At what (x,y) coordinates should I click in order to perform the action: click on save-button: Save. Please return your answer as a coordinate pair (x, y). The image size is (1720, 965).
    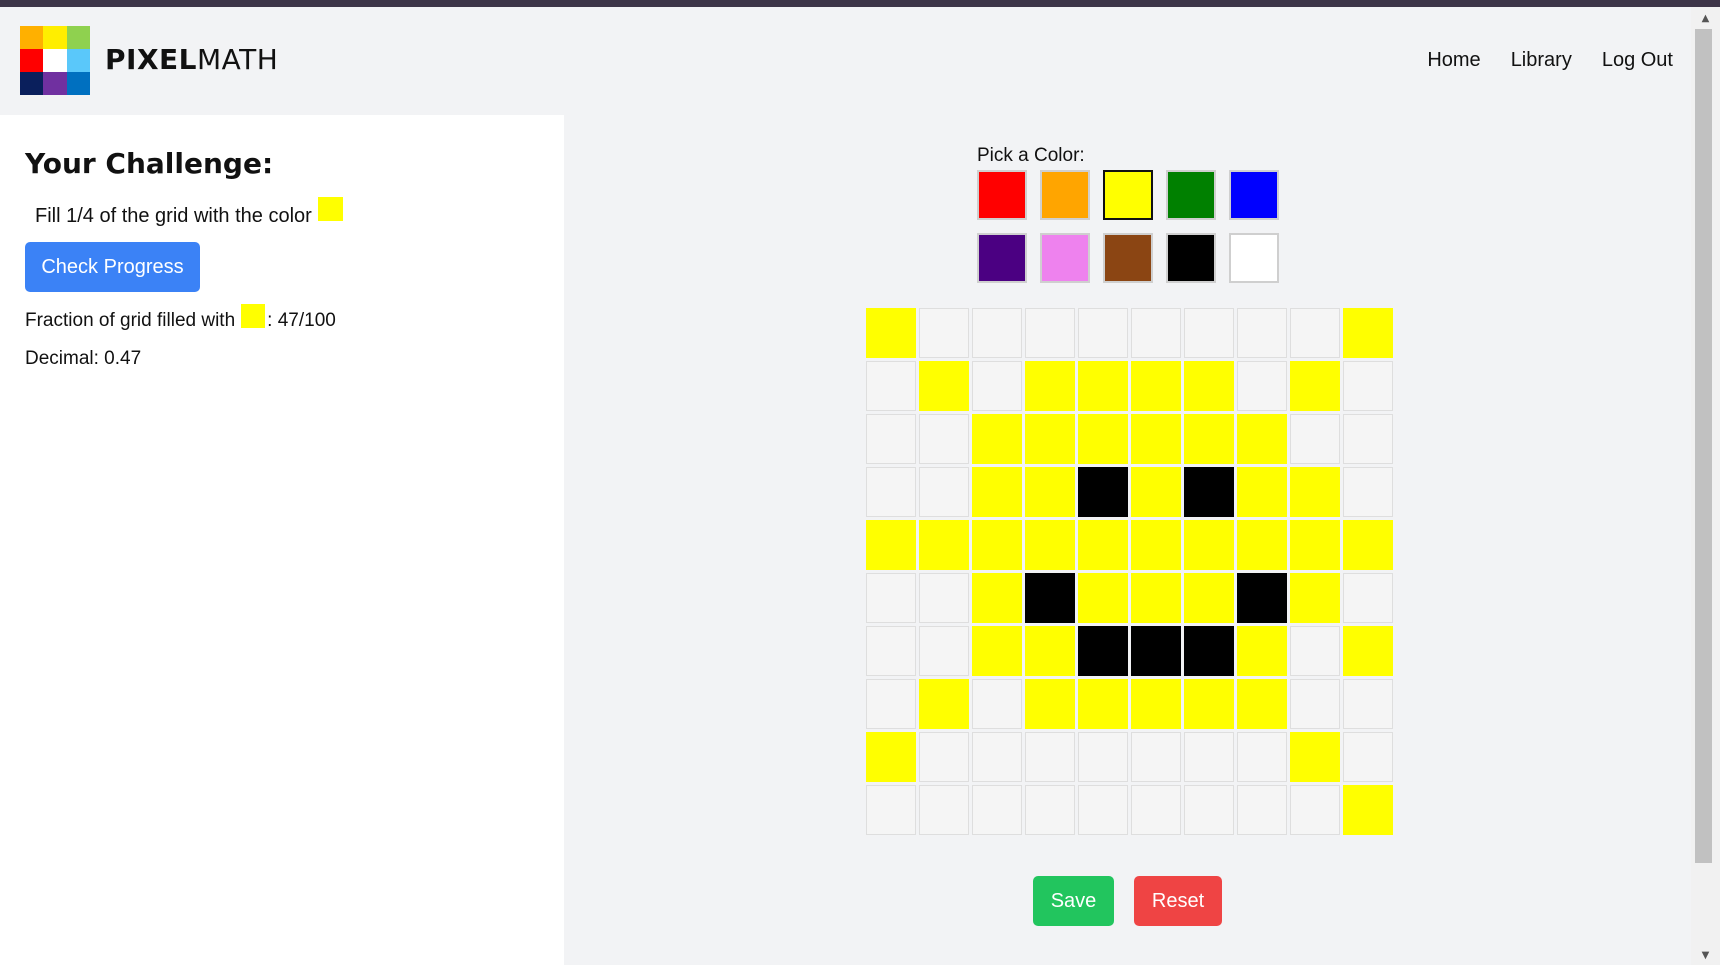
    Looking at the image, I should click on (1073, 901).